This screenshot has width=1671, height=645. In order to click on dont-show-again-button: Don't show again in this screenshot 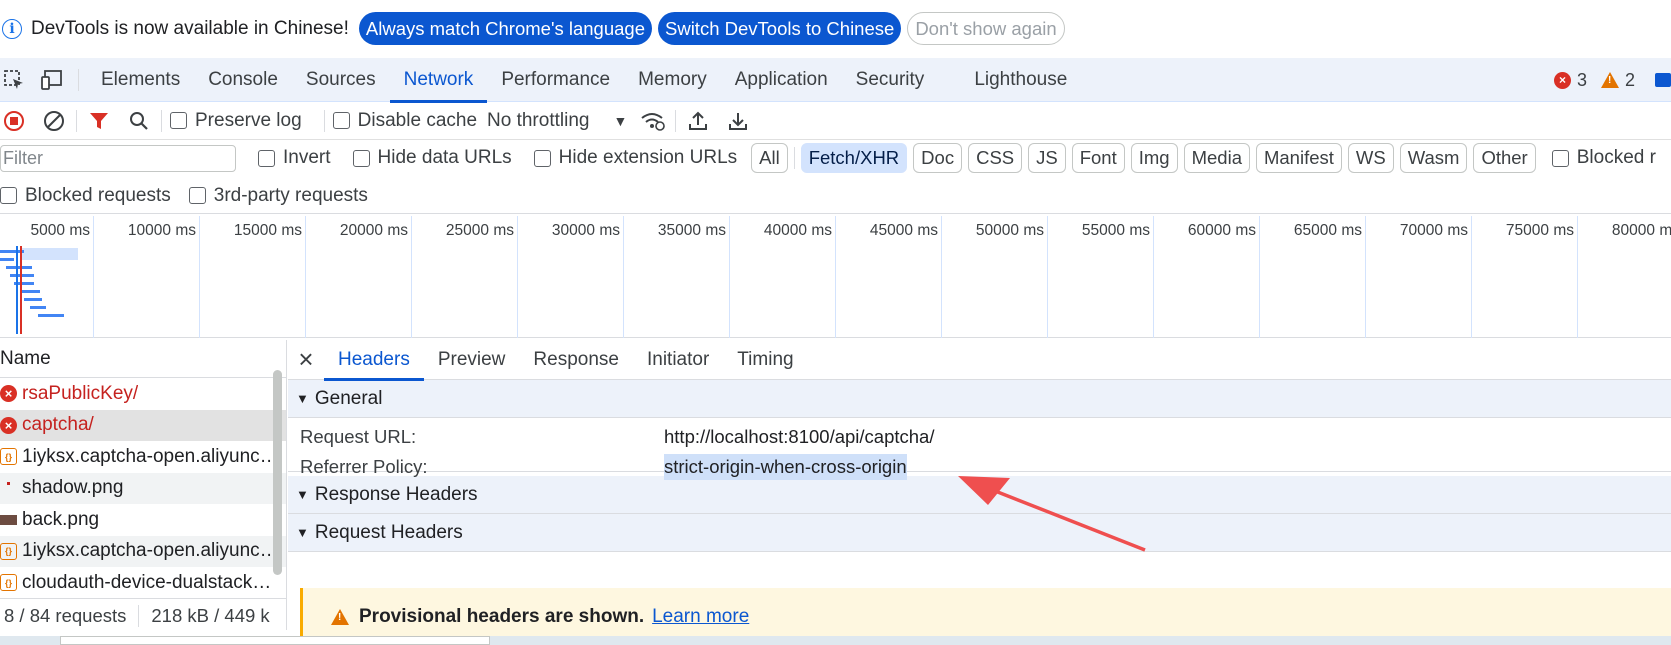, I will do `click(986, 28)`.